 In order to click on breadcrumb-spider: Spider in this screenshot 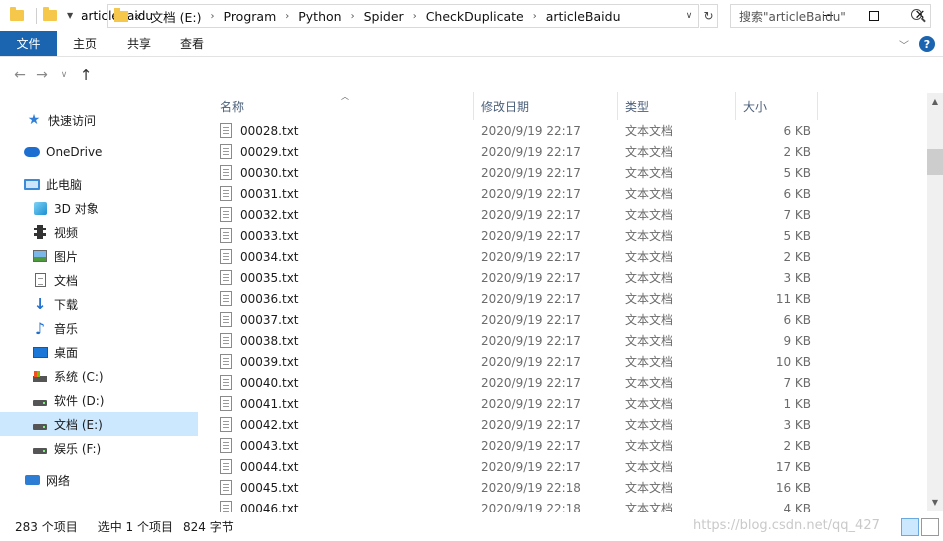, I will do `click(384, 16)`.